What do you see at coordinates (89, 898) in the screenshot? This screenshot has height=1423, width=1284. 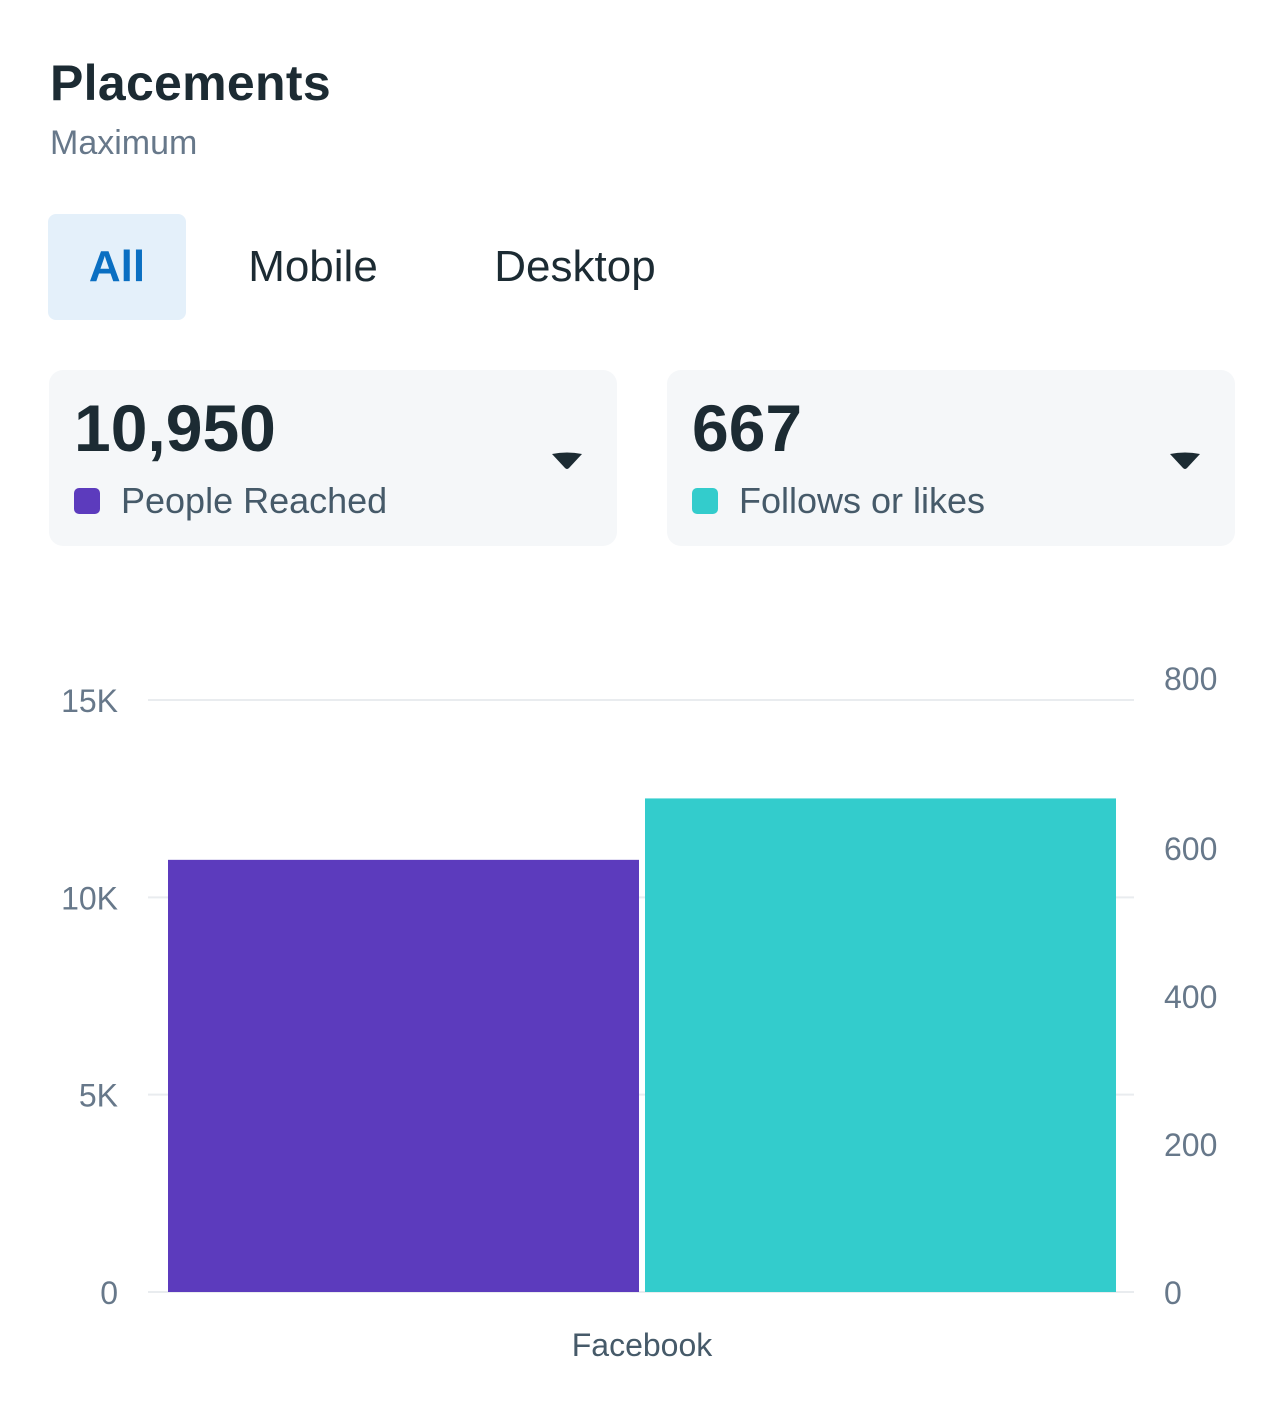 I see `y-left-tick-label: 10K` at bounding box center [89, 898].